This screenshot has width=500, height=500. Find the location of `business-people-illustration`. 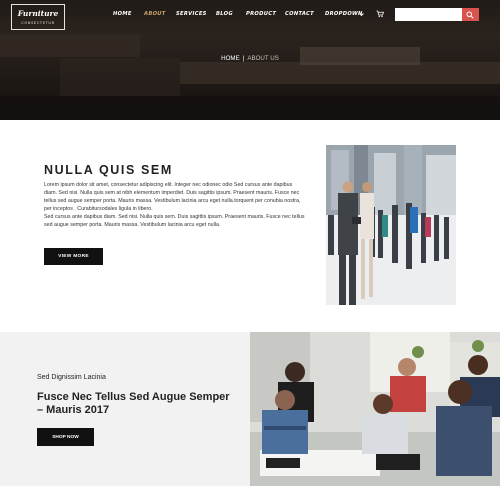

business-people-illustration is located at coordinates (391, 225).